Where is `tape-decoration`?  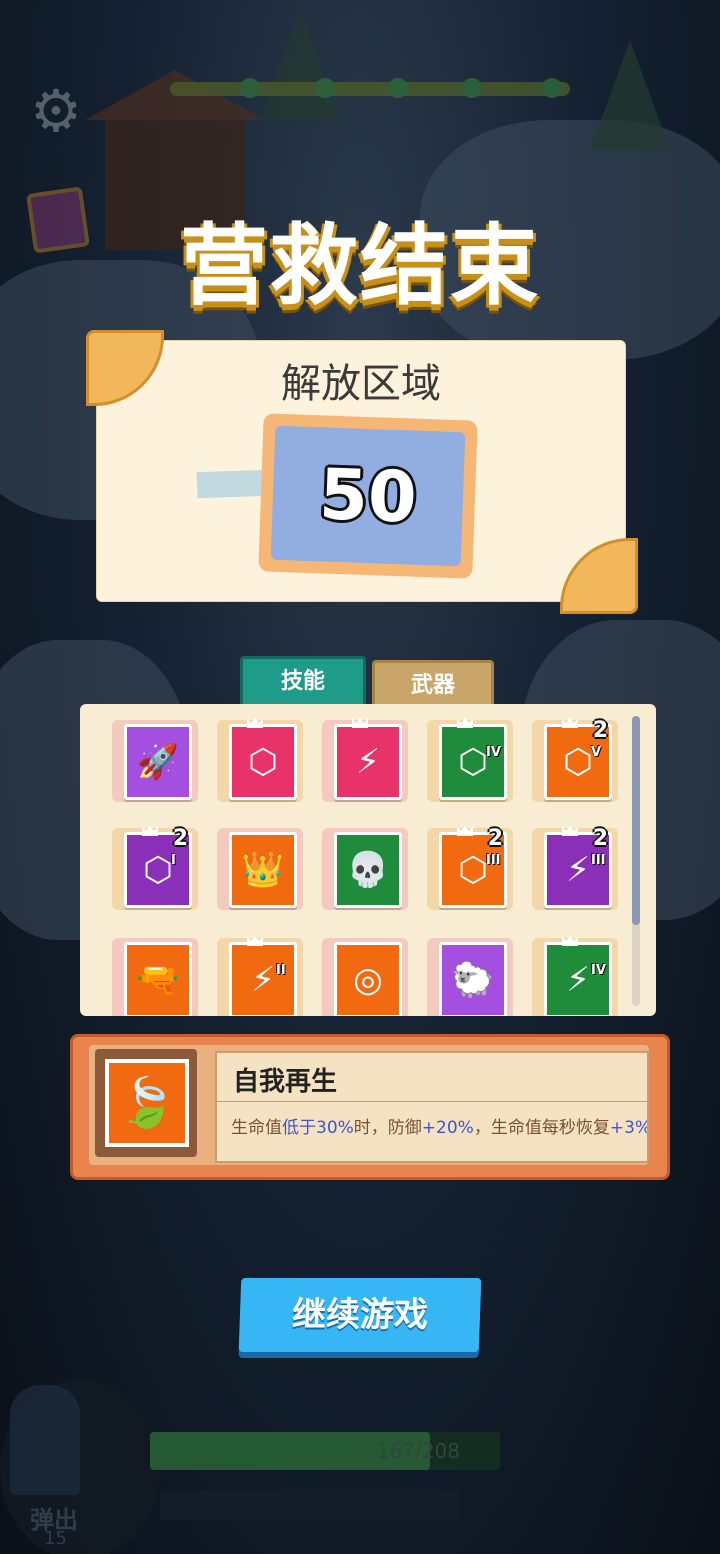
tape-decoration is located at coordinates (232, 484).